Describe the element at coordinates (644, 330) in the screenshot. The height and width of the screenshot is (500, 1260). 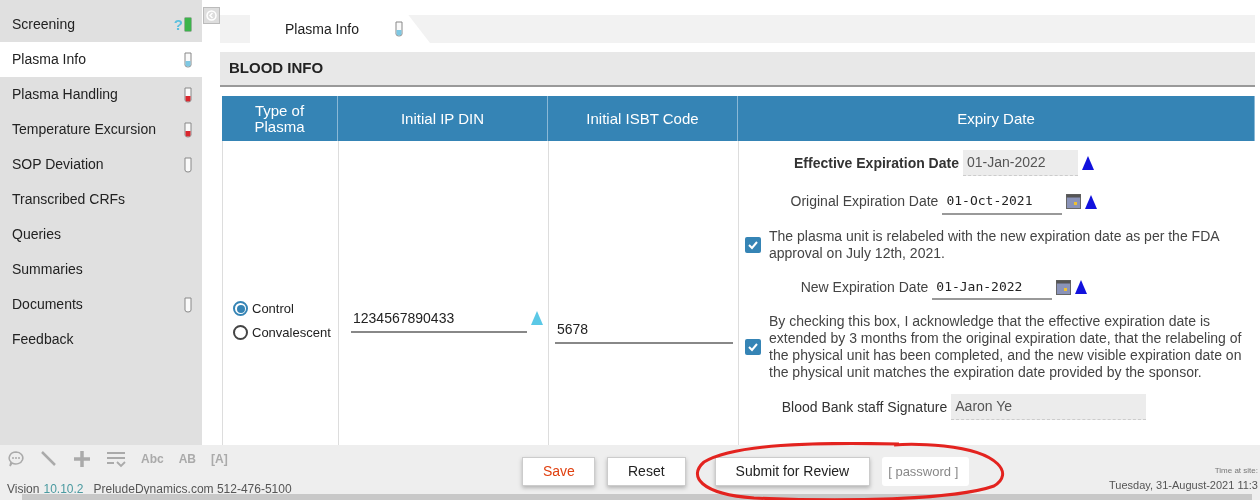
I see `isbt-field: 5678` at that location.